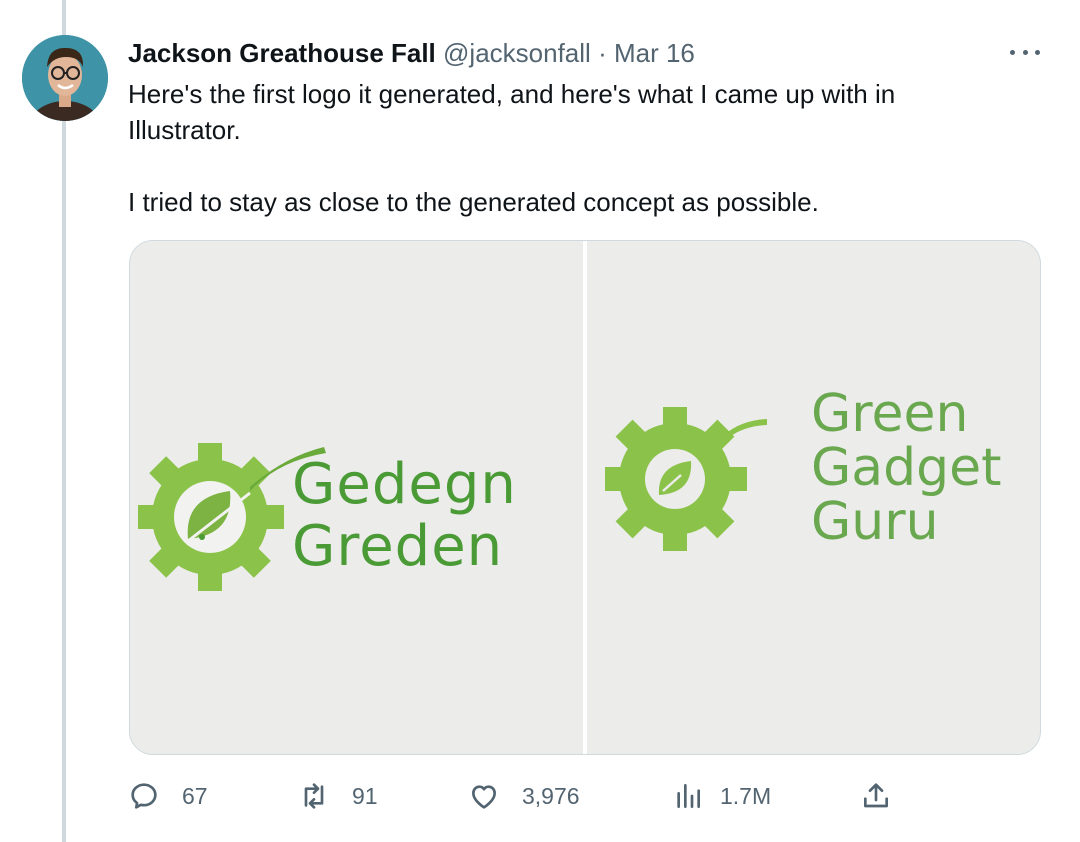 This screenshot has height=842, width=1080. Describe the element at coordinates (398, 546) in the screenshot. I see `generated-logo-line-2: Greden` at that location.